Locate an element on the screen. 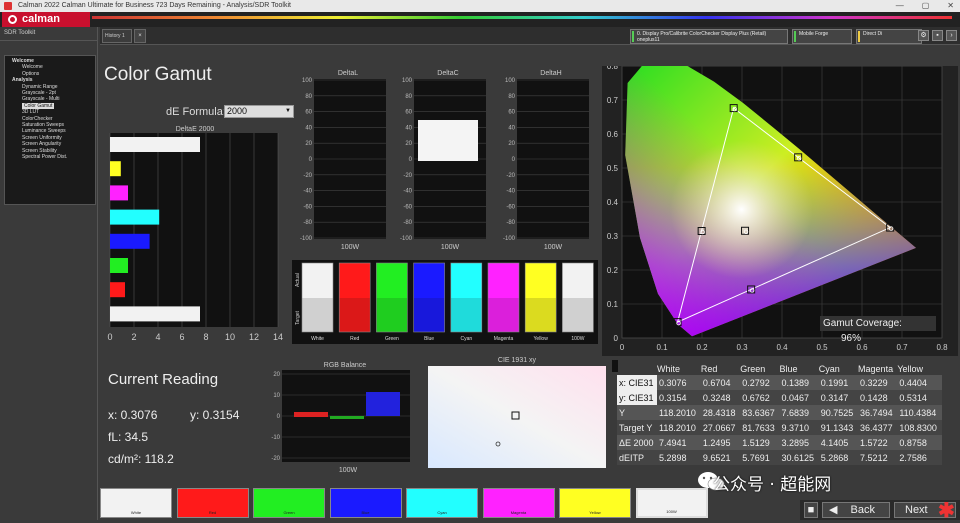  device-meter-profile: oneplus11 is located at coordinates (648, 40).